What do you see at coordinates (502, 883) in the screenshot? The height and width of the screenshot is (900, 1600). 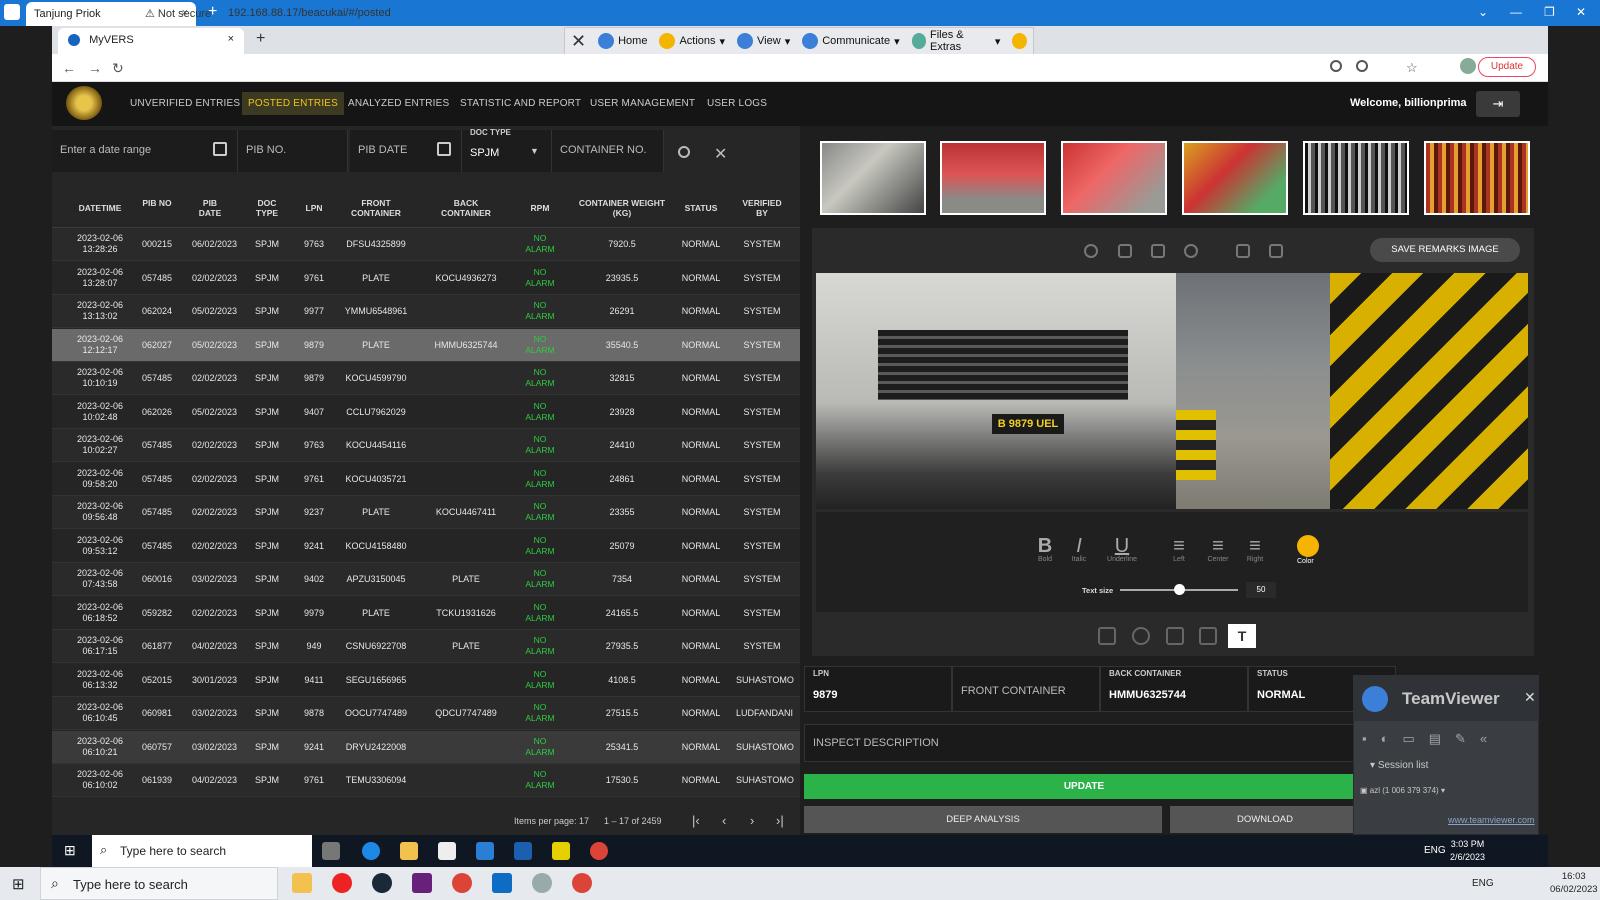 I see `teamviewer-icon` at bounding box center [502, 883].